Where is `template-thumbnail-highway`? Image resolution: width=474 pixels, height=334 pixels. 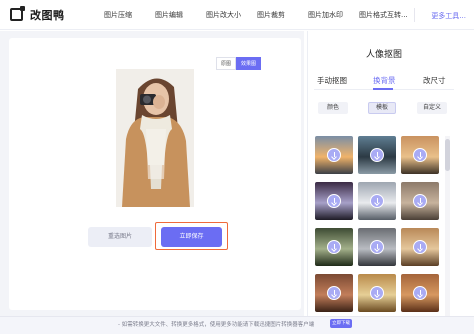 template-thumbnail-highway is located at coordinates (377, 155).